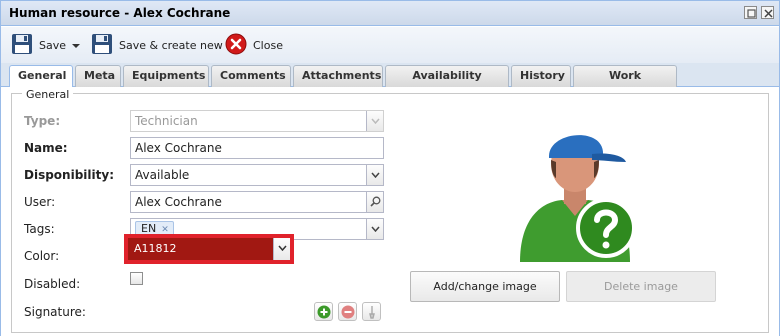 This screenshot has height=336, width=780. I want to click on color-value: A11812, so click(155, 248).